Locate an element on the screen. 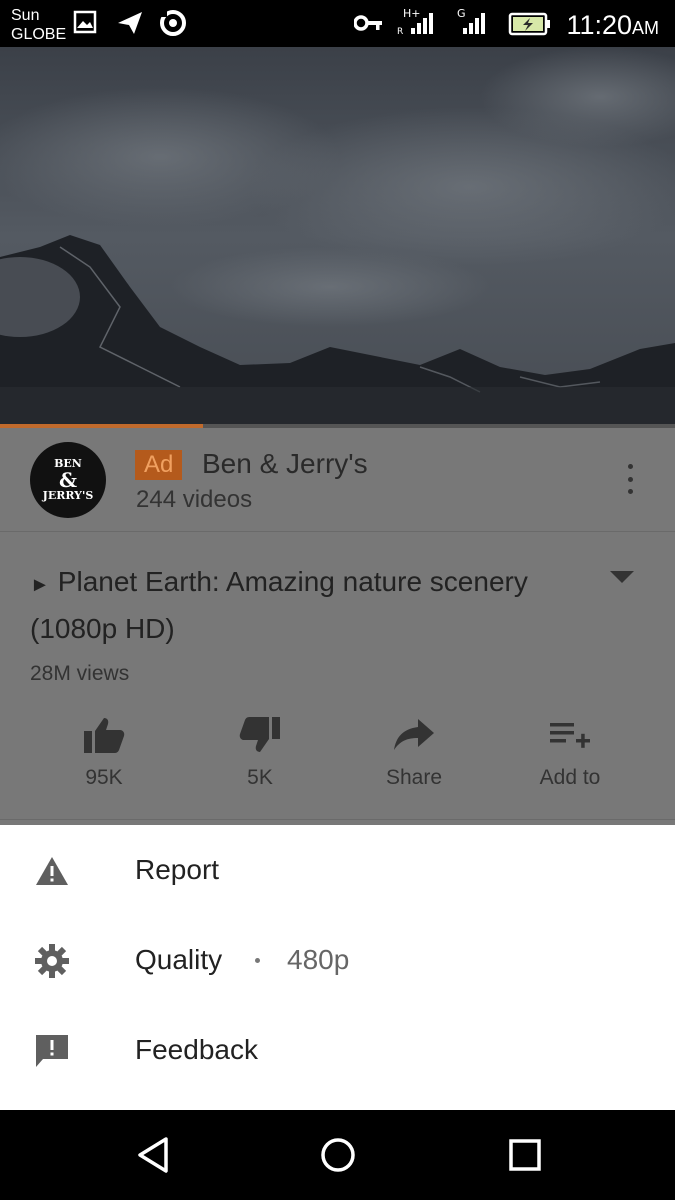 This screenshot has height=1200, width=675. separator-dot is located at coordinates (257, 960).